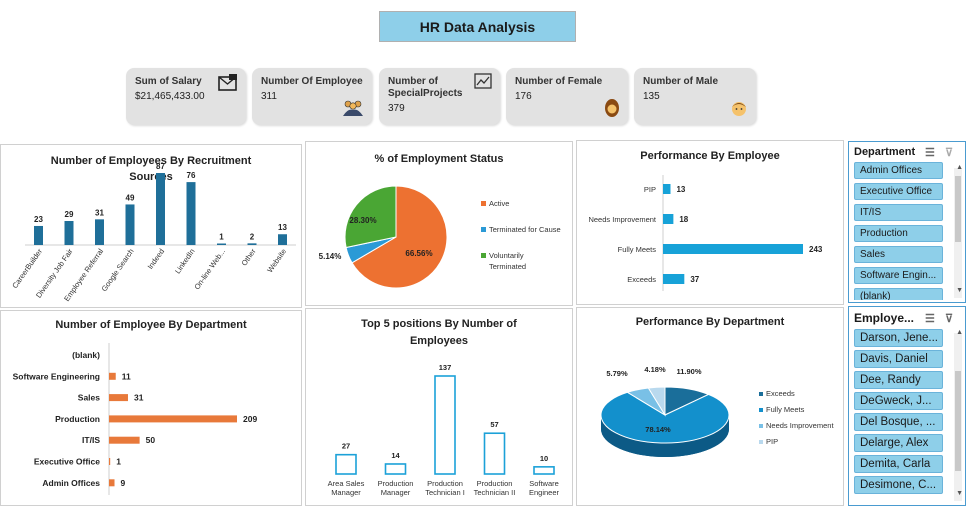 The image size is (968, 509). Describe the element at coordinates (525, 229) in the screenshot. I see `legend-label: Terminated for Cause` at that location.